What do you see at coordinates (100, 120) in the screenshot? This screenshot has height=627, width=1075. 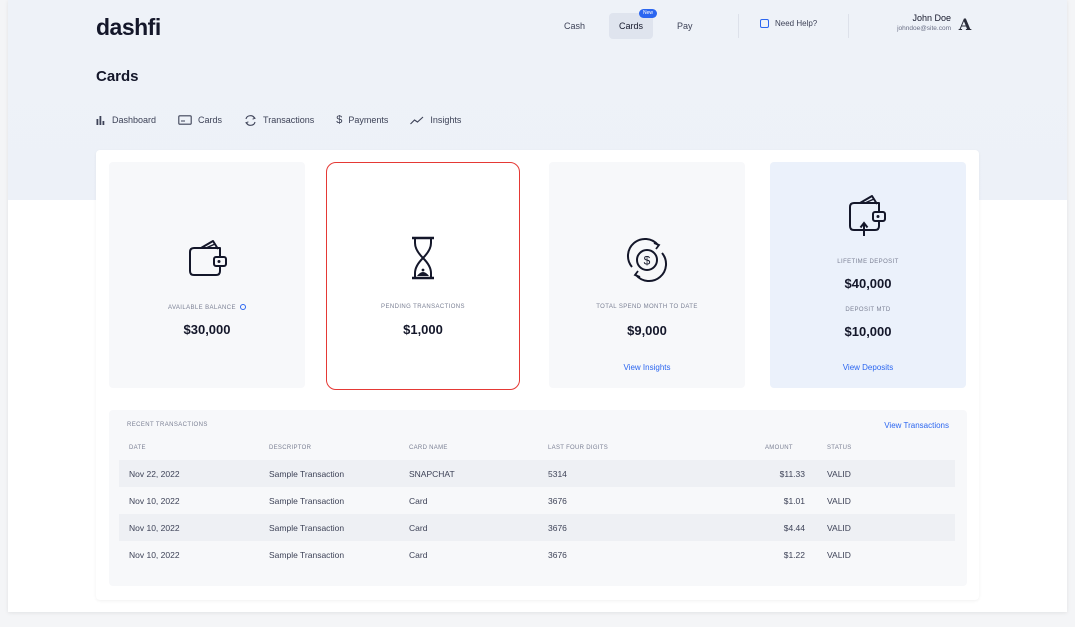 I see `bar-chart-icon` at bounding box center [100, 120].